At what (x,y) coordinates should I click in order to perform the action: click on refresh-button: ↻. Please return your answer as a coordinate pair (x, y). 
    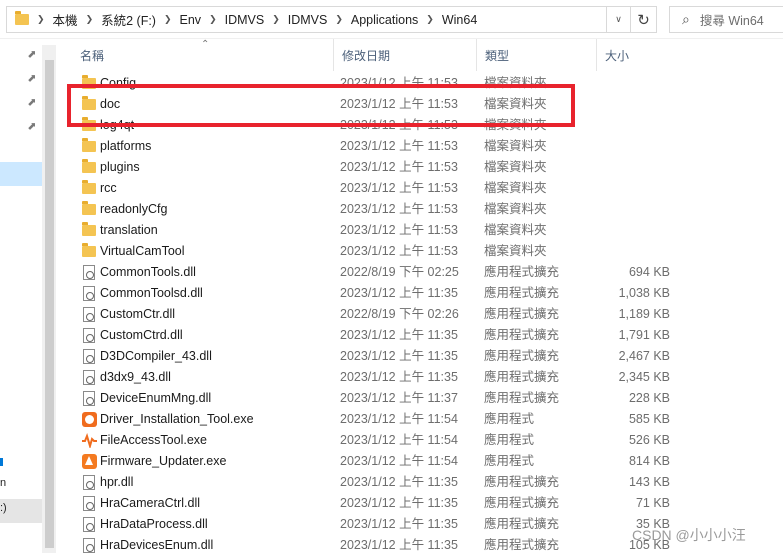
    Looking at the image, I should click on (643, 19).